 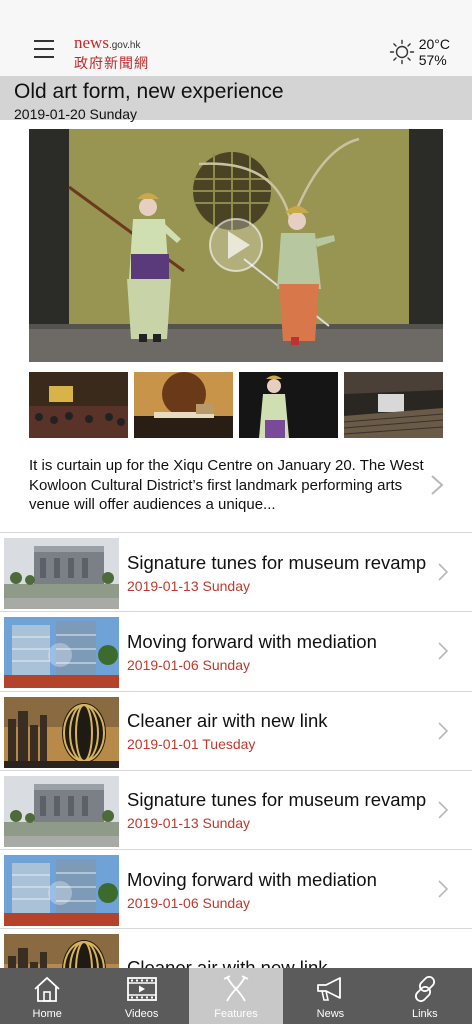 I want to click on tab-news-label: News, so click(x=330, y=1014).